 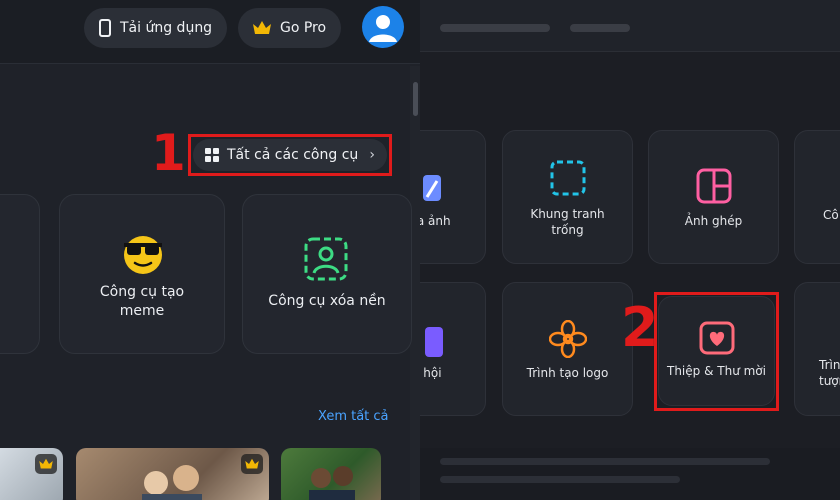 What do you see at coordinates (434, 342) in the screenshot?
I see `thumbs-up-icon` at bounding box center [434, 342].